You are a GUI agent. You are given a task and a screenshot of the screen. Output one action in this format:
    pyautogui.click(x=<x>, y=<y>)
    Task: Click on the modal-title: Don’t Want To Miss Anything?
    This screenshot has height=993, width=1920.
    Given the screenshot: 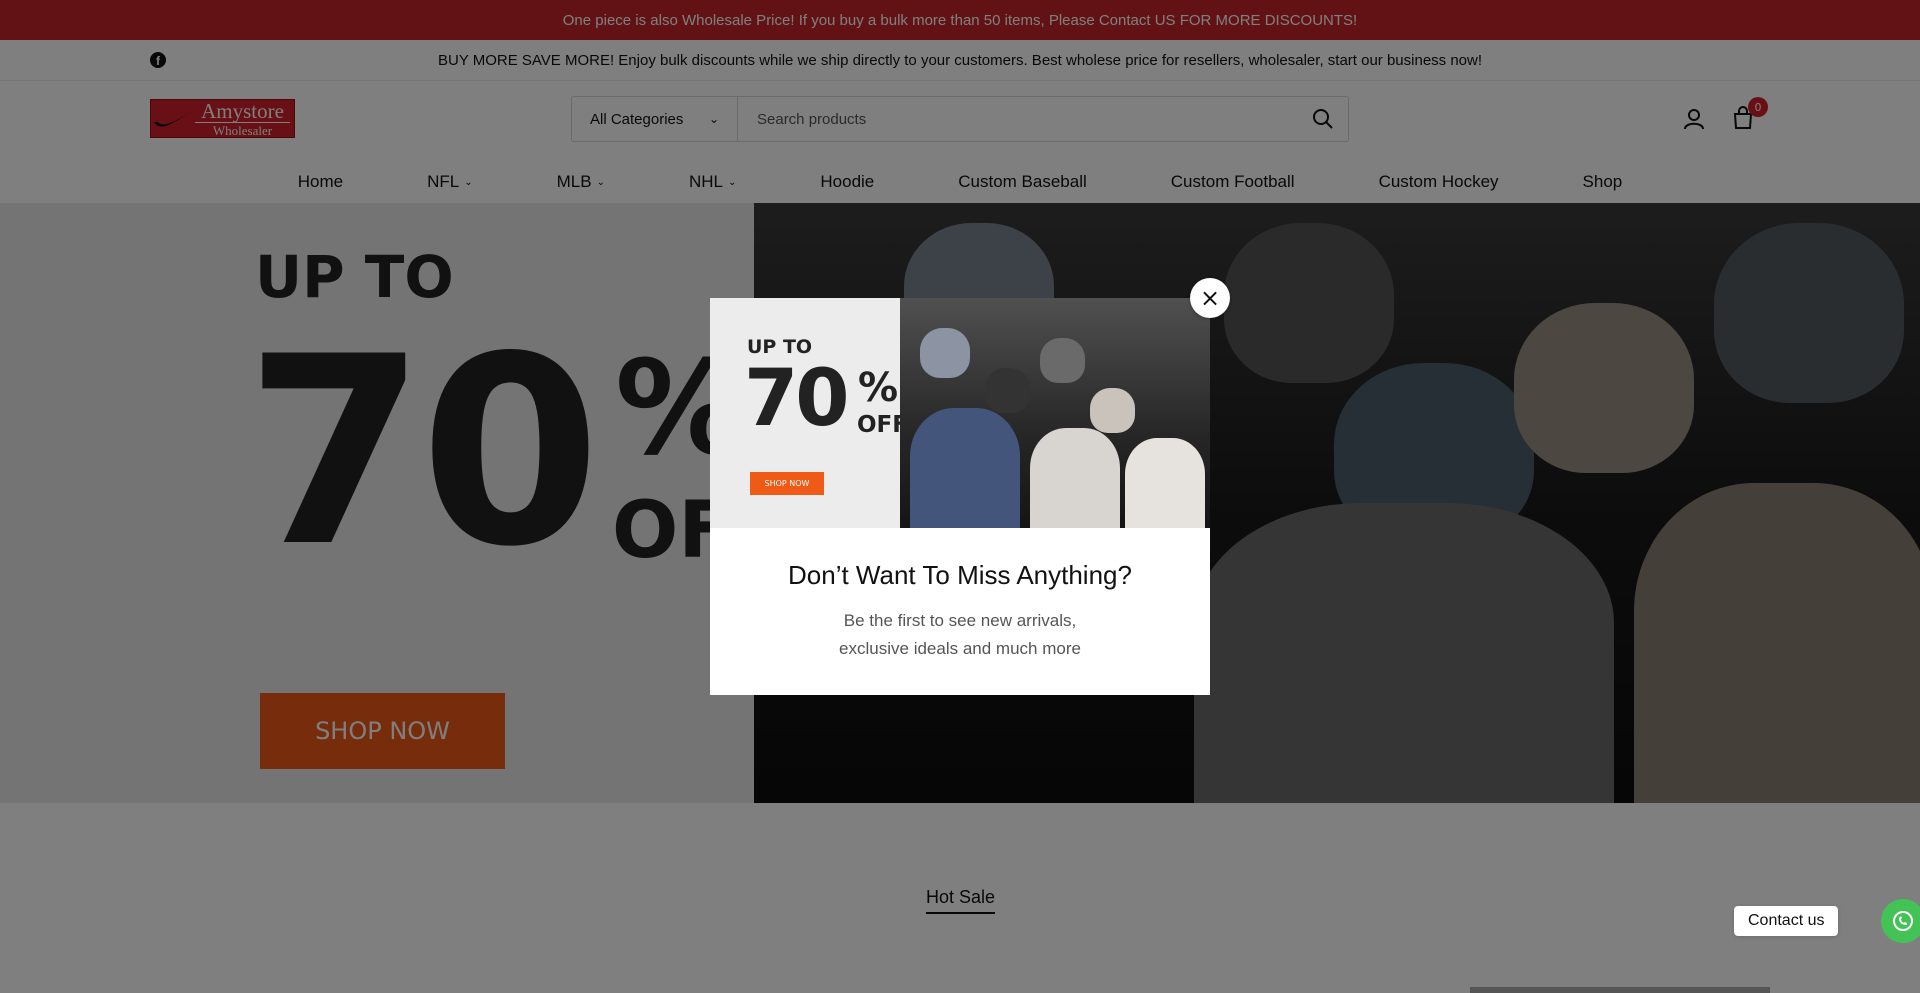 What is the action you would take?
    pyautogui.click(x=960, y=575)
    